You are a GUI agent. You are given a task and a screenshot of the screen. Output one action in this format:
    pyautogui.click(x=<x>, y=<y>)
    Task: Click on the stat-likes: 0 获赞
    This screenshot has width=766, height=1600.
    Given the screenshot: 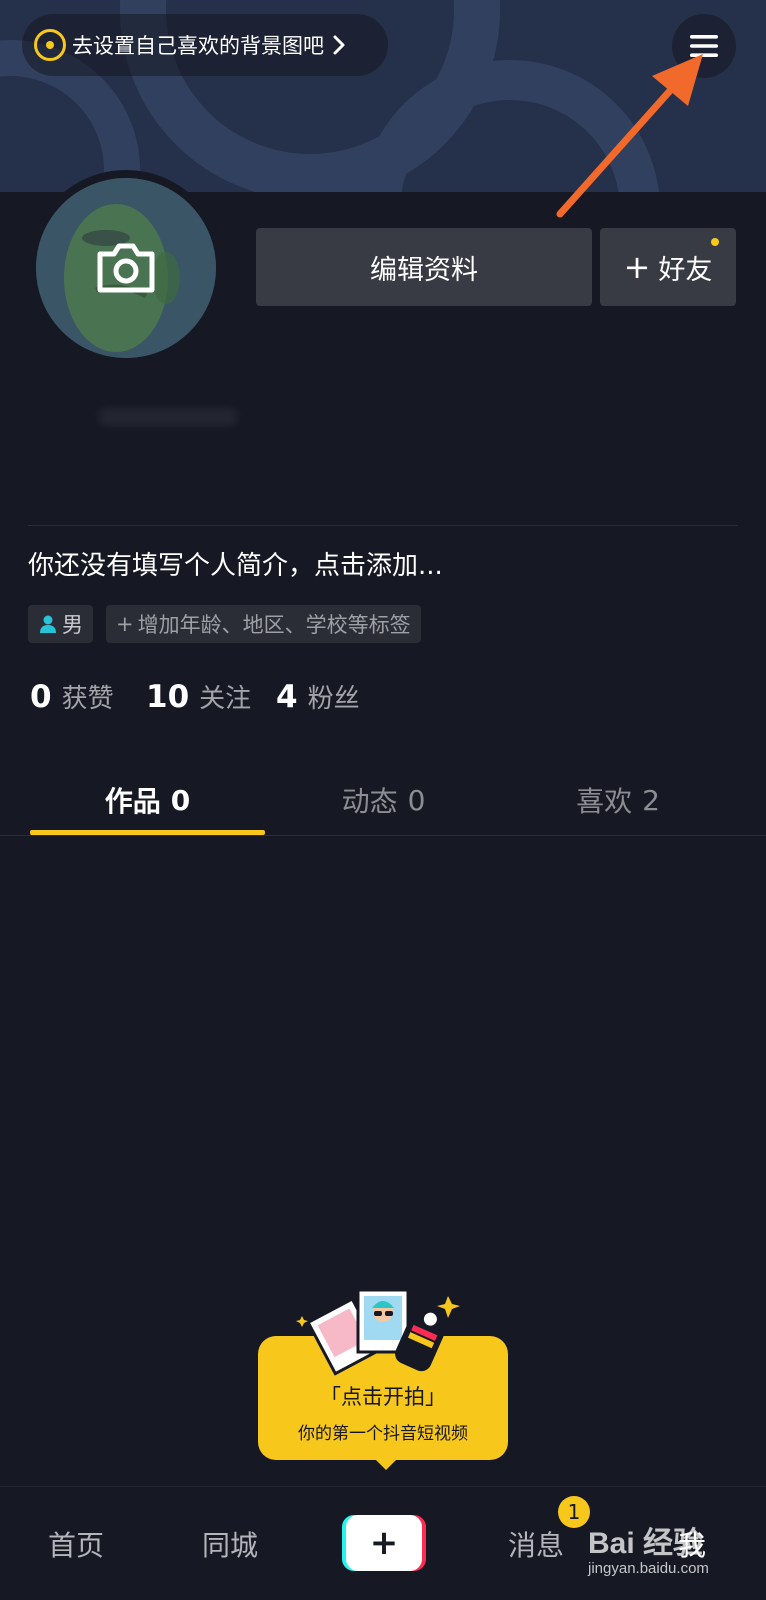 What is the action you would take?
    pyautogui.click(x=72, y=696)
    